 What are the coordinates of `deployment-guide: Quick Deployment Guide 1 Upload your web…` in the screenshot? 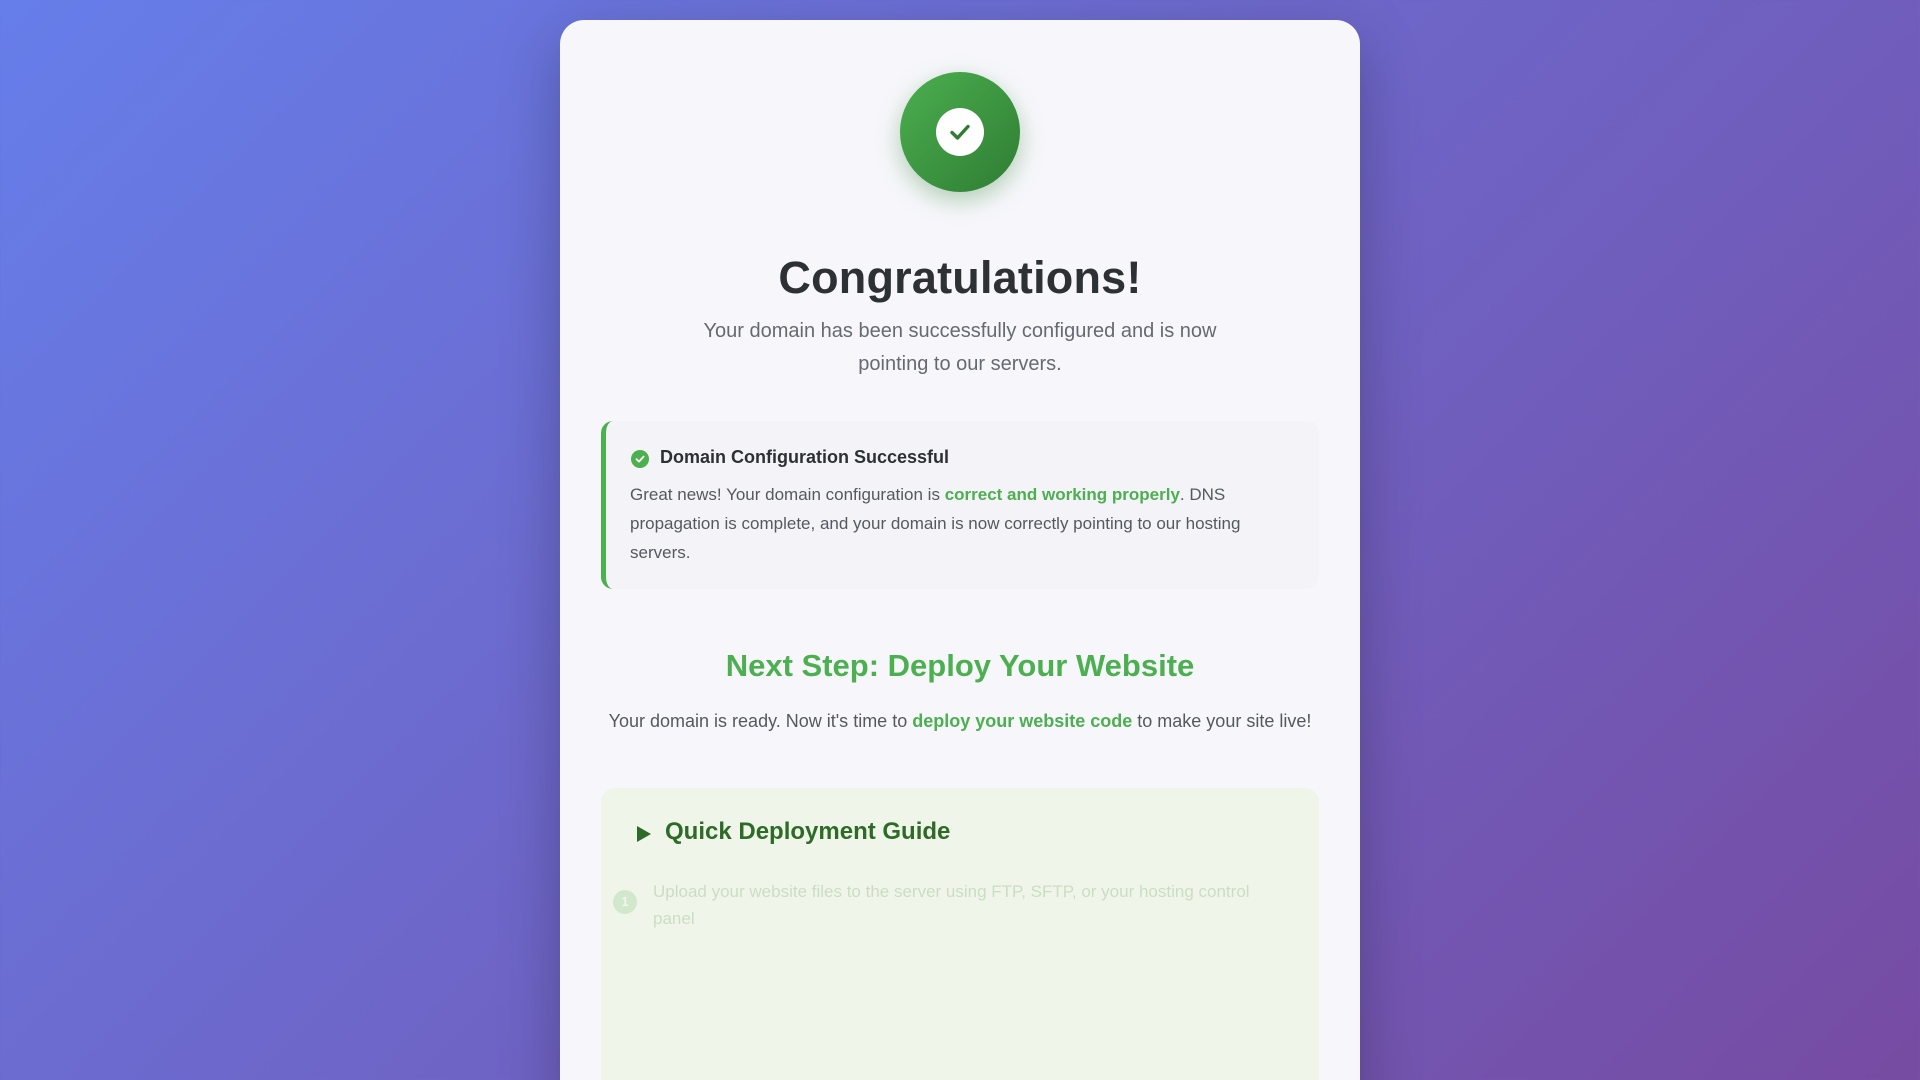 It's located at (960, 934).